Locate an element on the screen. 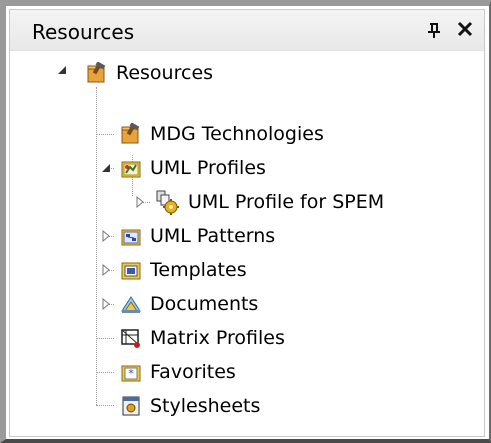  tree-item-label: UML Patterns is located at coordinates (213, 236).